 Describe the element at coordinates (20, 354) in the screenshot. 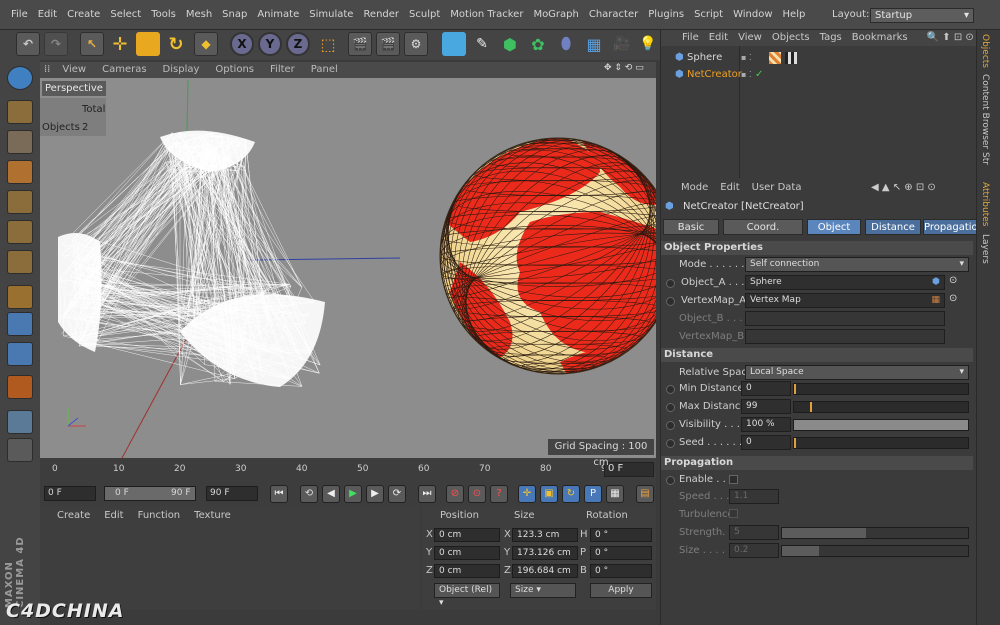

I see `snap-icon` at that location.